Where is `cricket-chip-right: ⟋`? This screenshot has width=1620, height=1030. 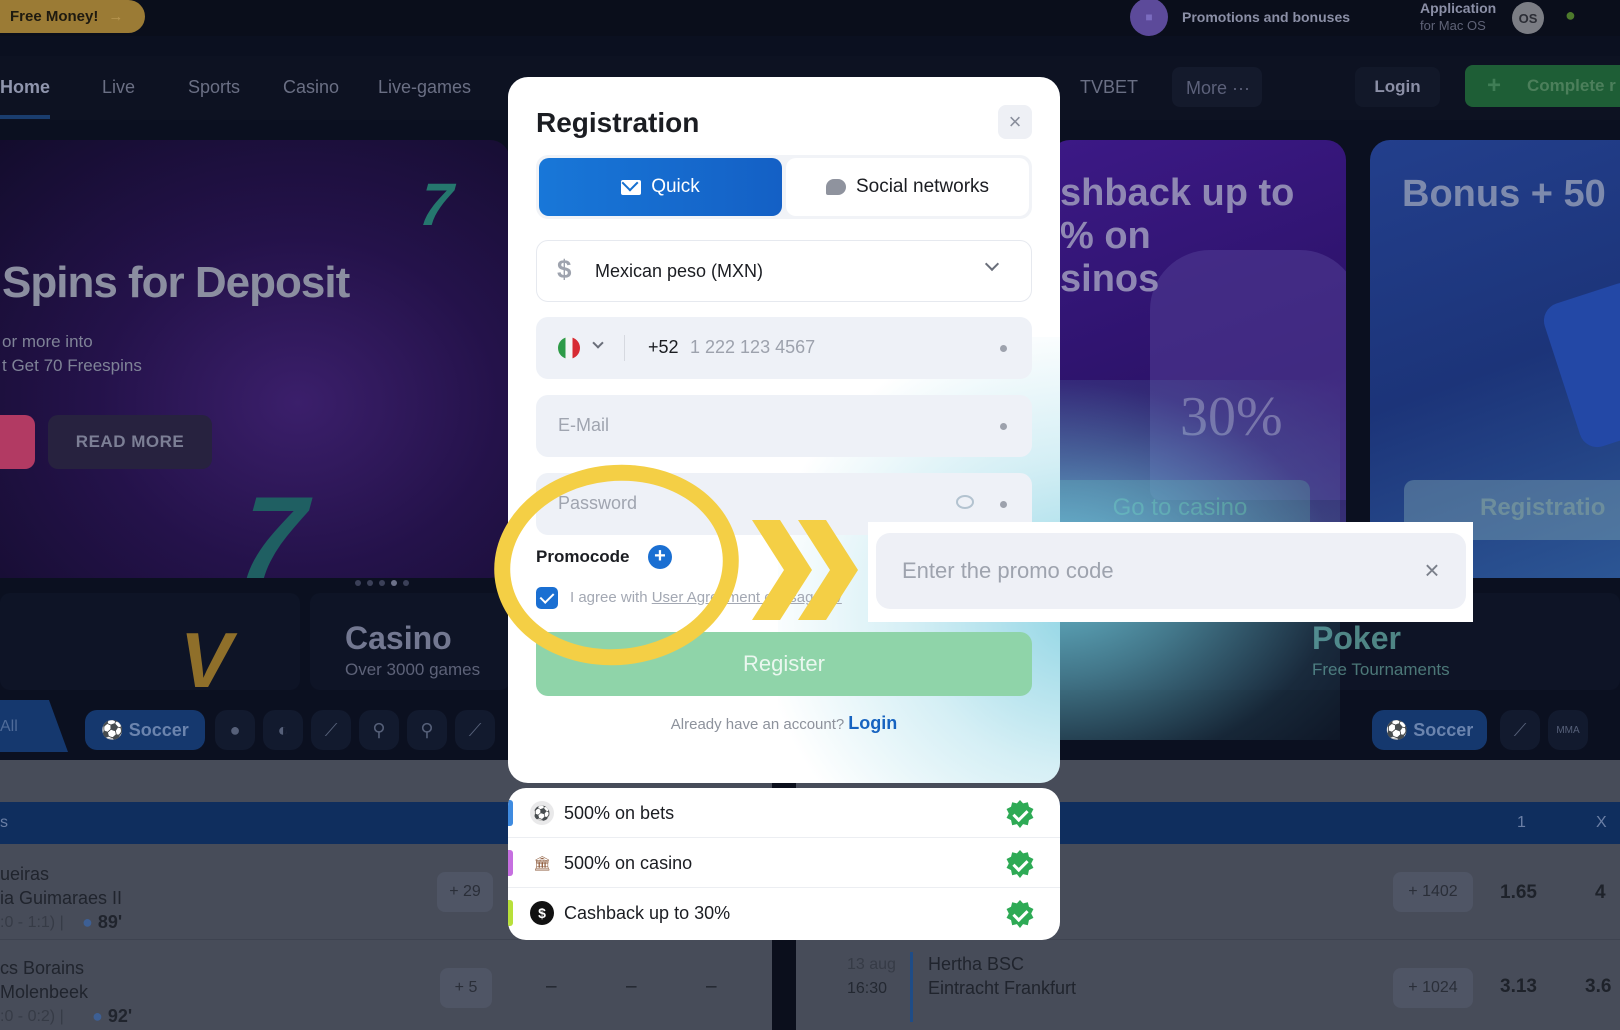 cricket-chip-right: ⟋ is located at coordinates (1520, 730).